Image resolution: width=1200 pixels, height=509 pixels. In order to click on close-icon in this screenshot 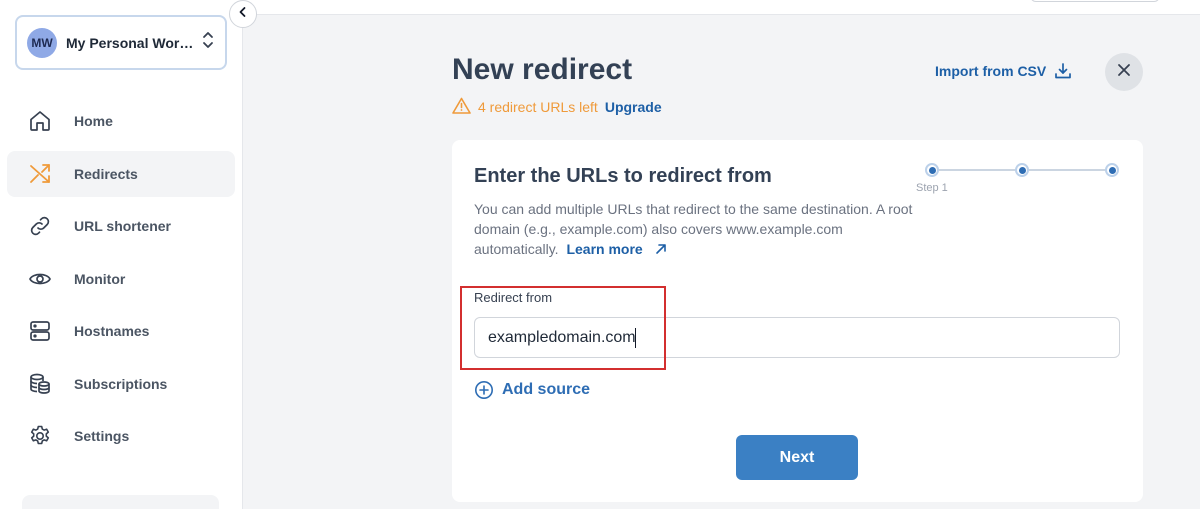, I will do `click(1124, 72)`.